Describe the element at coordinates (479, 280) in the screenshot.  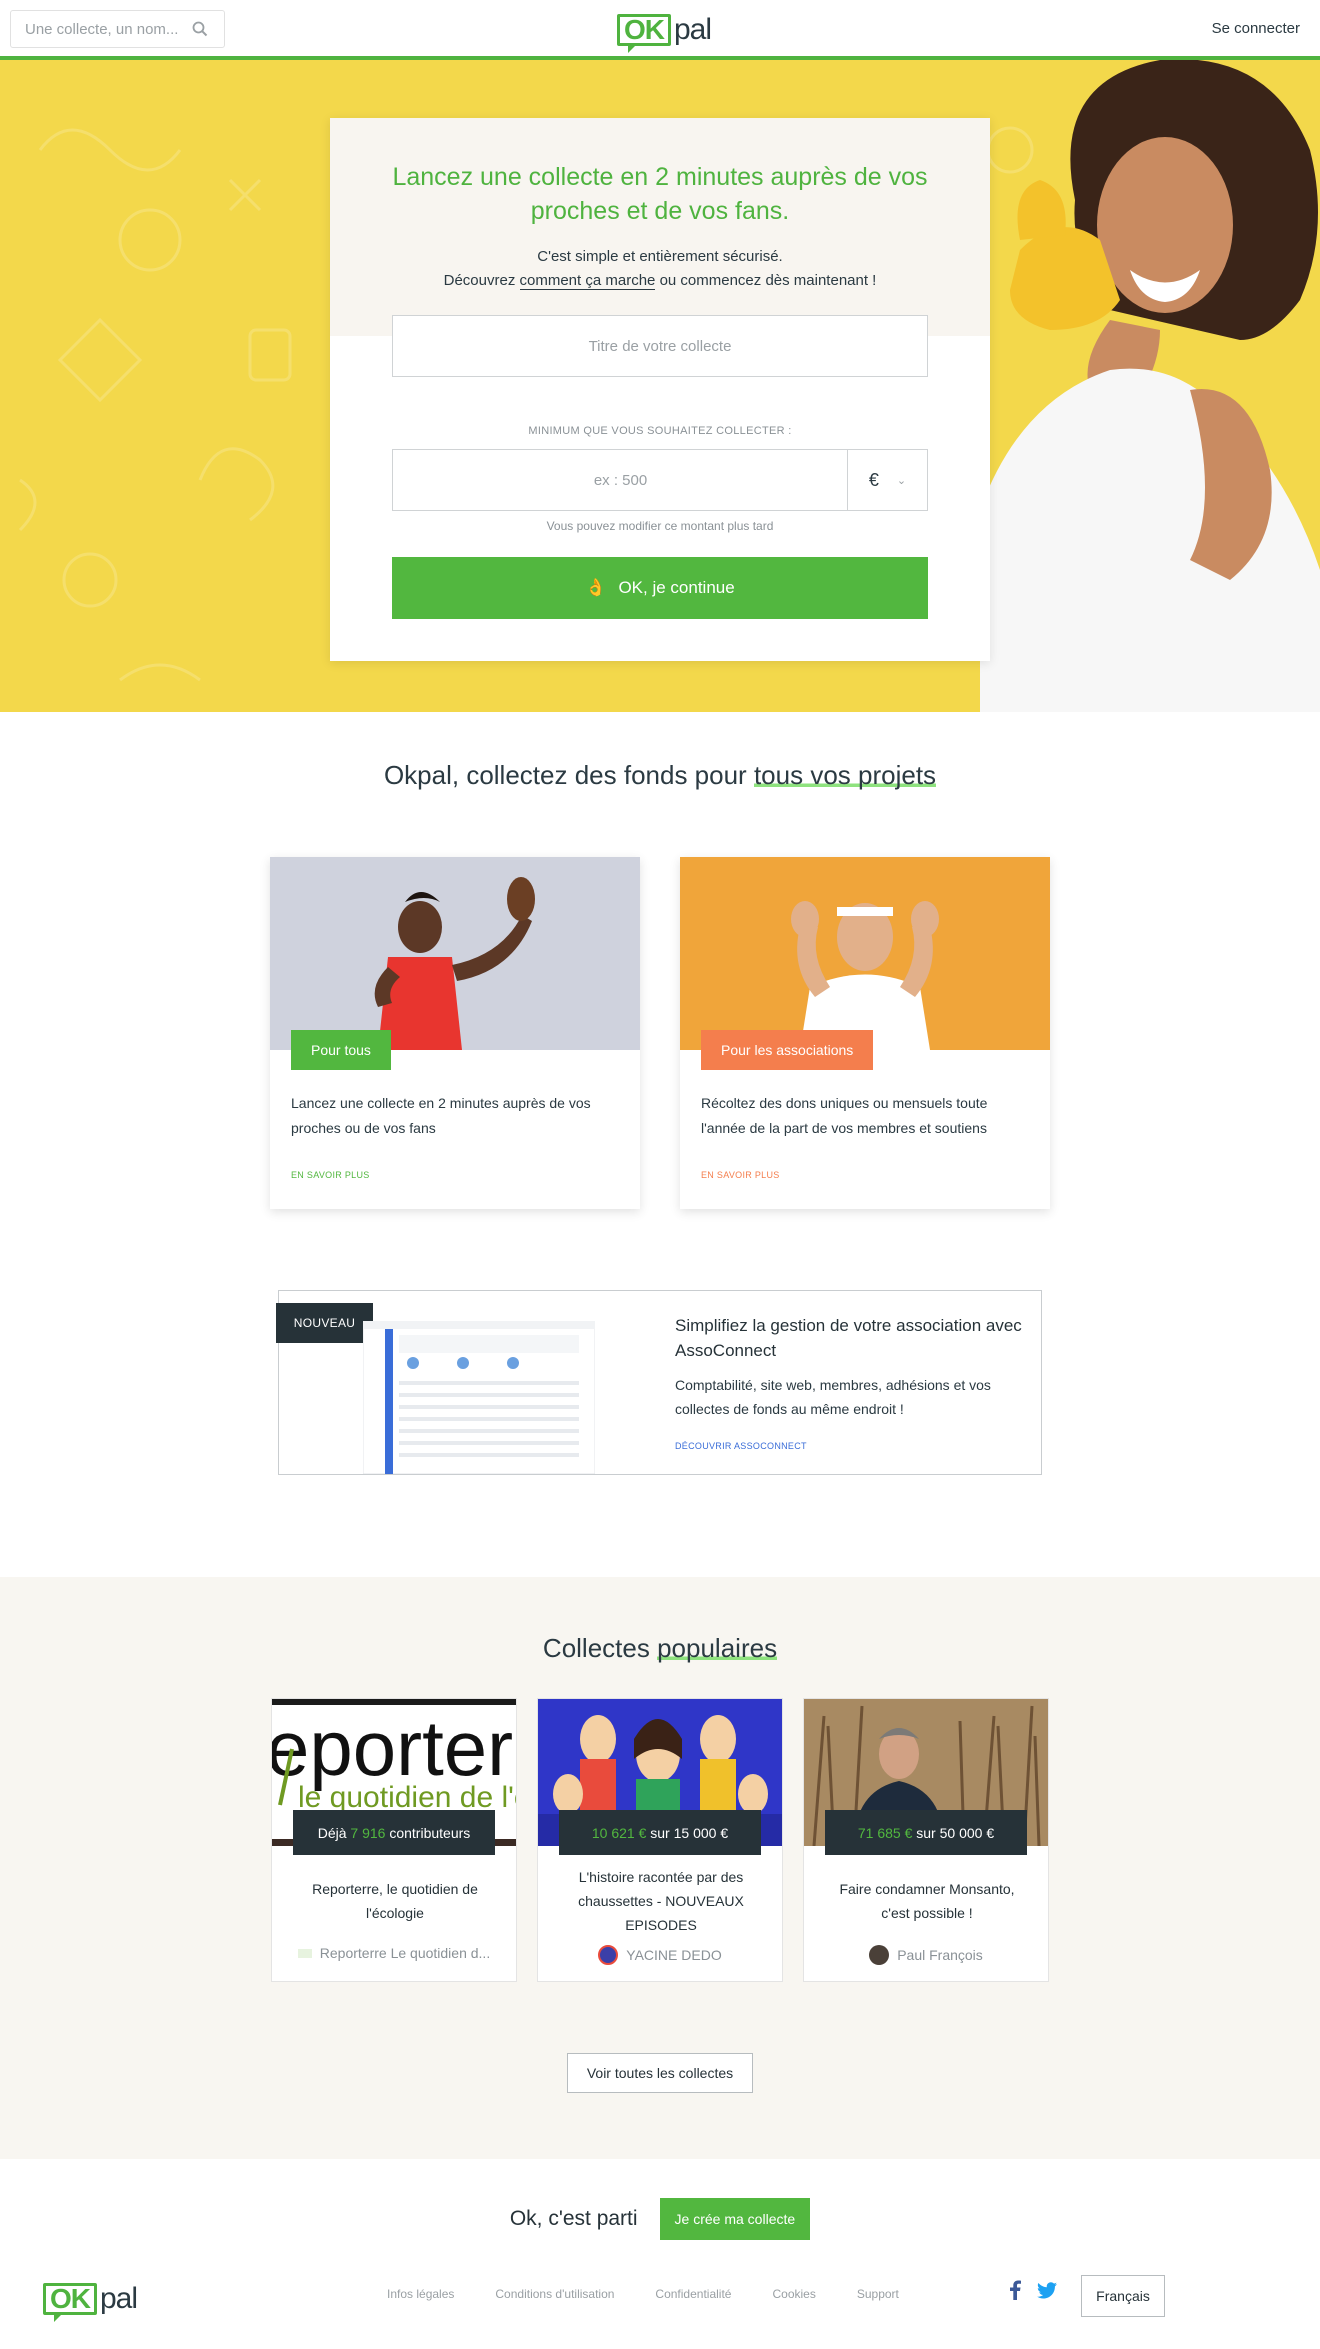
I see `subtitle-prefix: Découvrez` at that location.